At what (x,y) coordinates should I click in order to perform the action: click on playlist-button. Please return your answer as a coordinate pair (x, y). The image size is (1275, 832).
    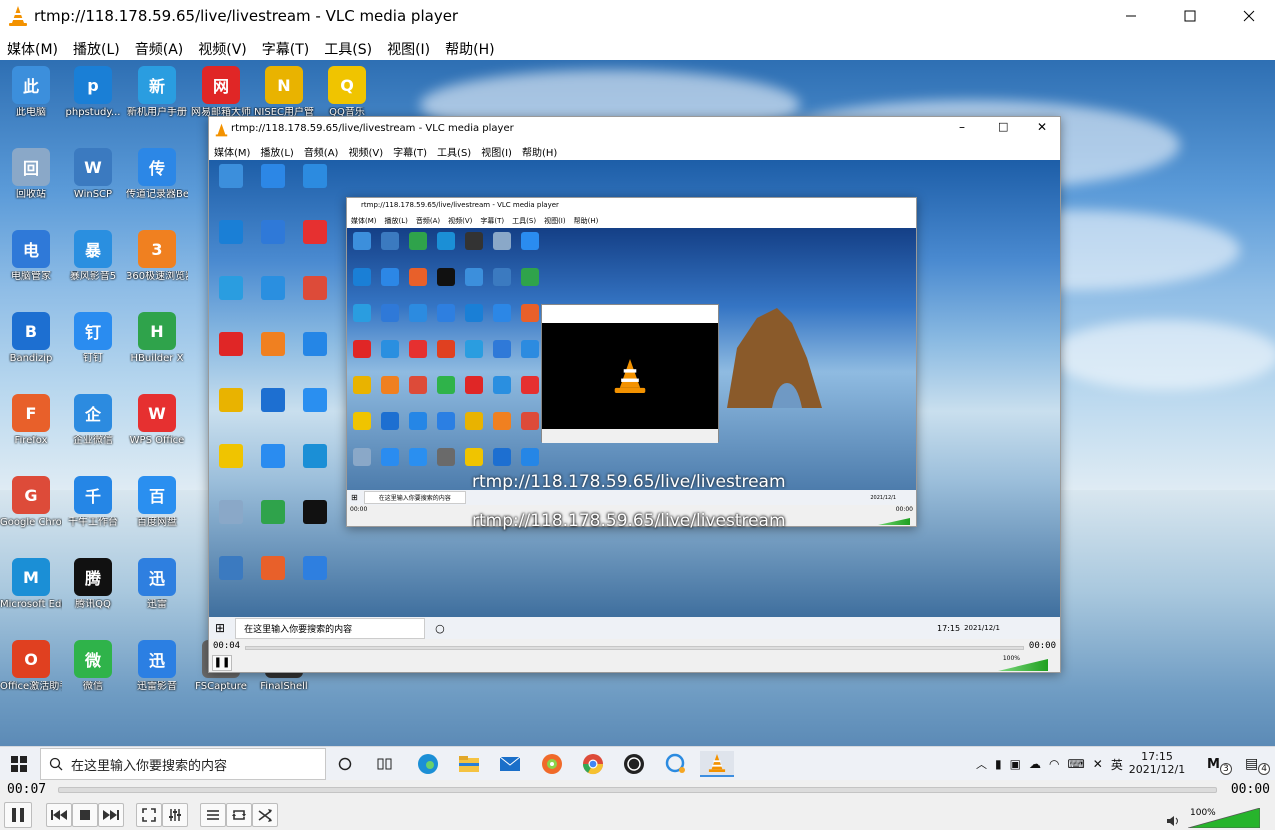
    Looking at the image, I should click on (213, 815).